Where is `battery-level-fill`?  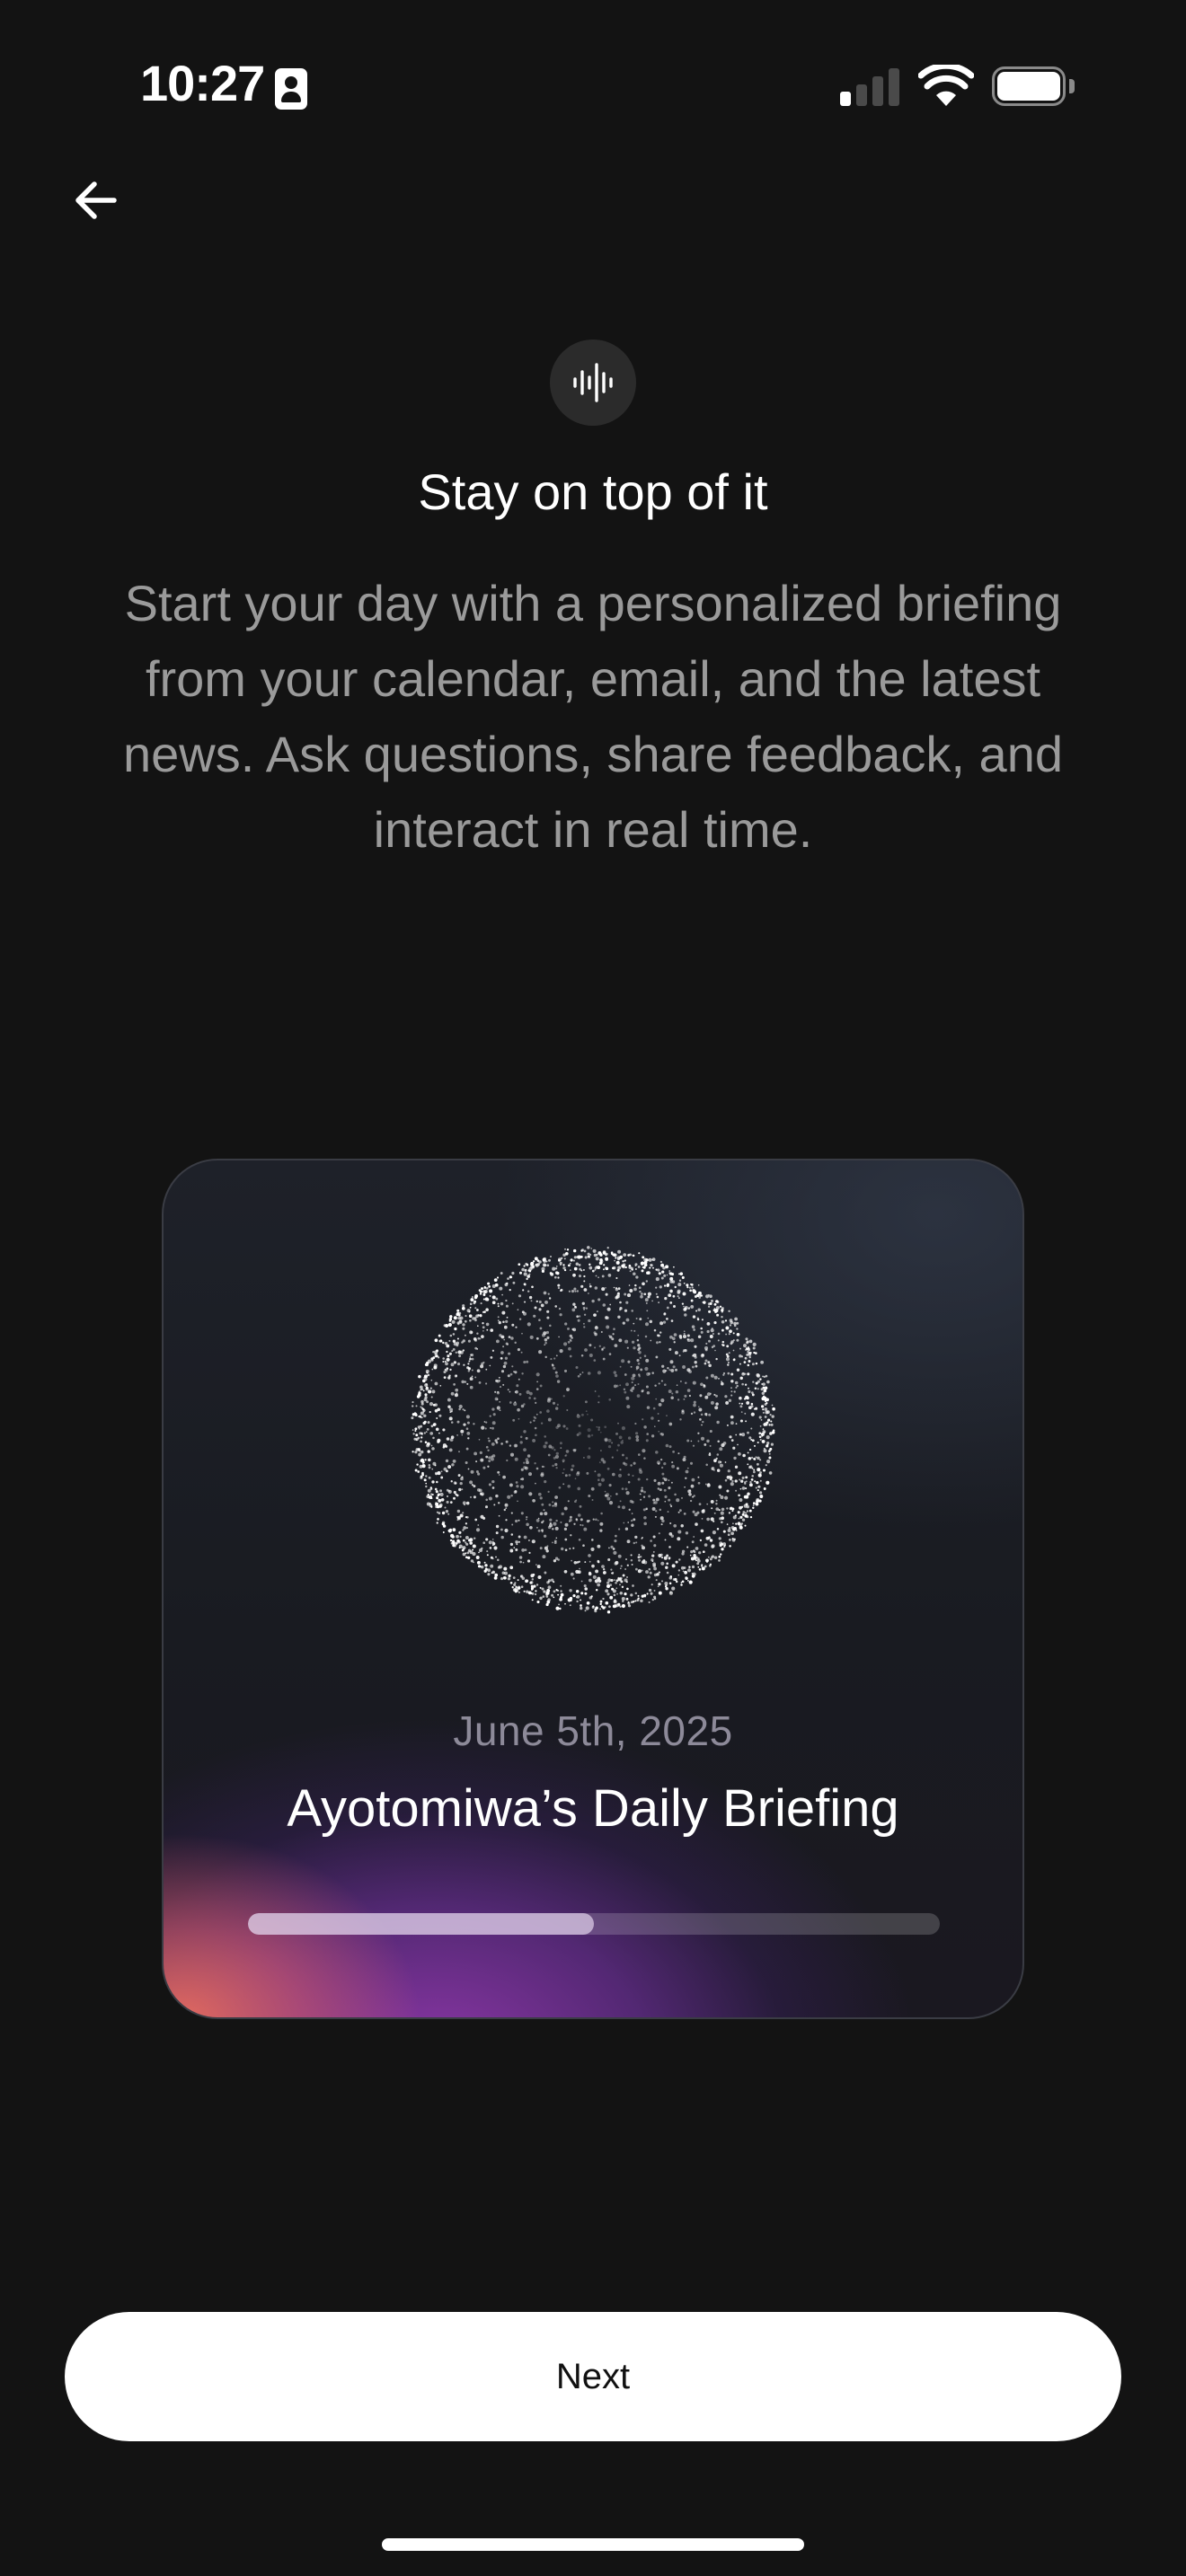
battery-level-fill is located at coordinates (1028, 86).